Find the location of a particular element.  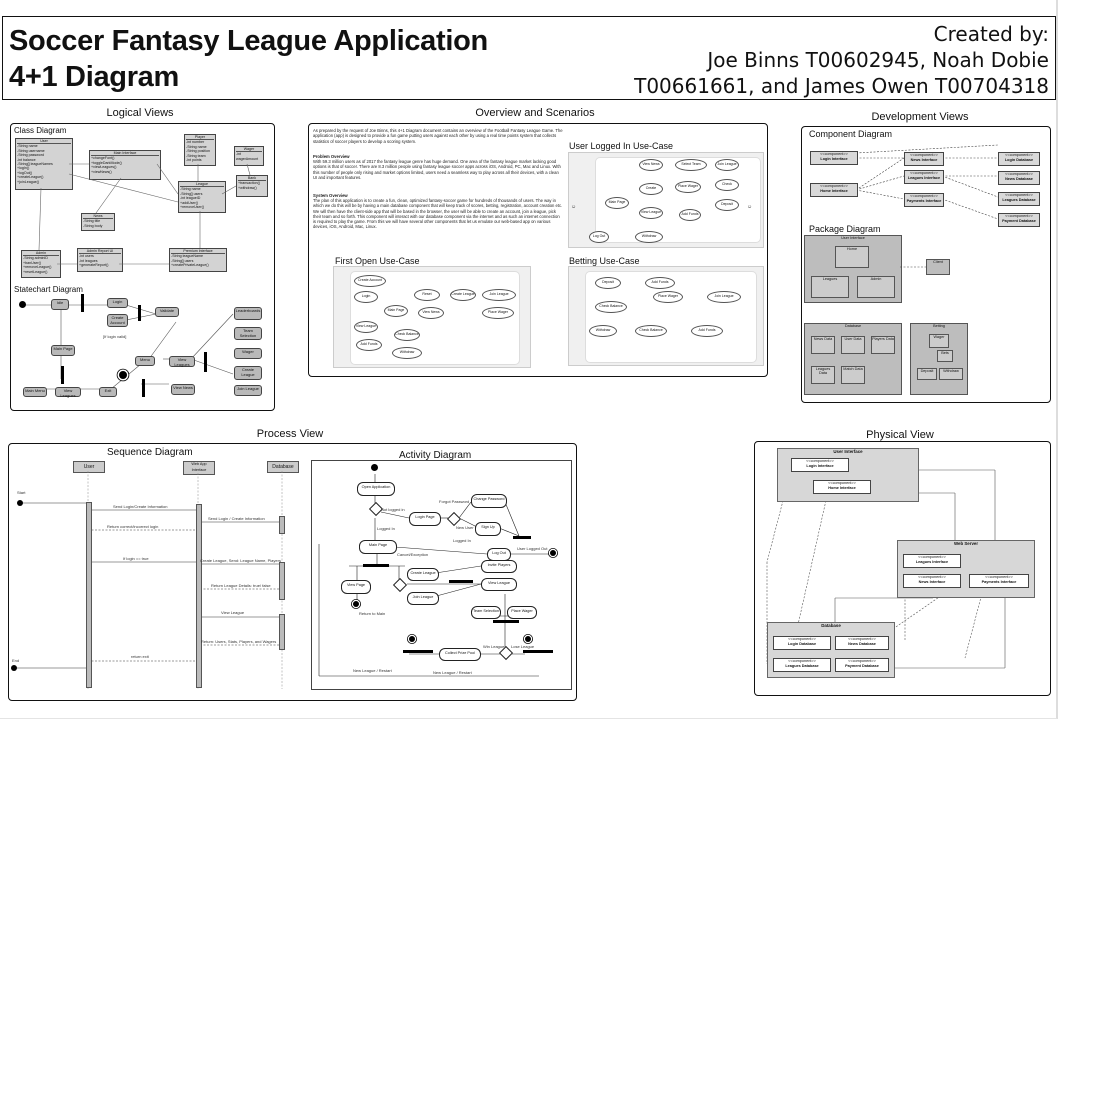

uc-deposit: Deposit is located at coordinates (727, 205).